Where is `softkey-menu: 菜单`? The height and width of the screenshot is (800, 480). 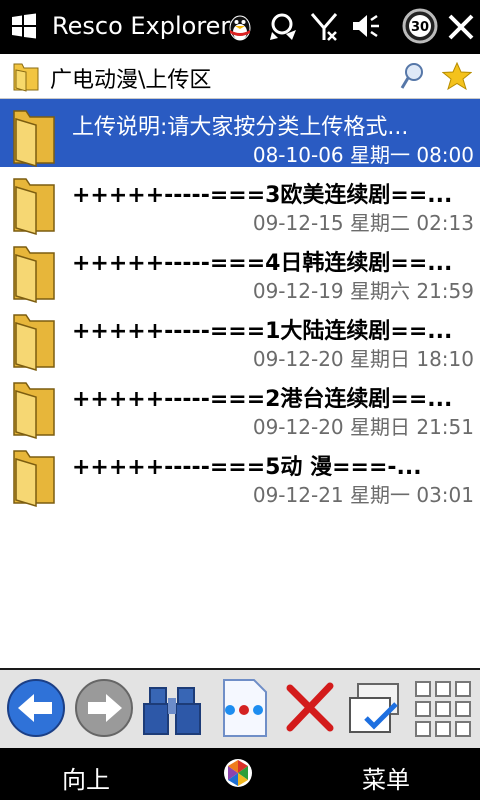 softkey-menu: 菜单 is located at coordinates (386, 777).